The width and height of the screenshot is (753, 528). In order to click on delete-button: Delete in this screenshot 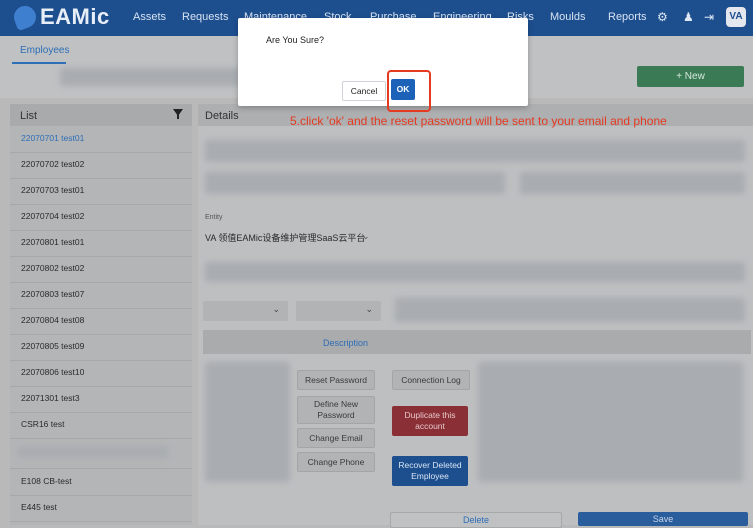, I will do `click(476, 520)`.